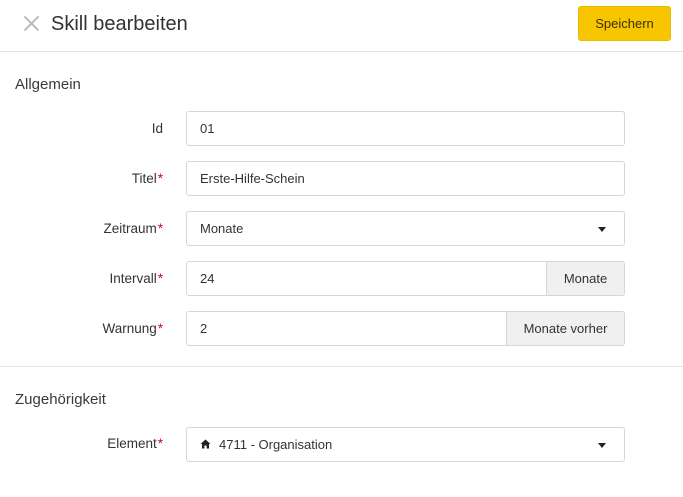  I want to click on warning-label: Warnung*, so click(132, 328).